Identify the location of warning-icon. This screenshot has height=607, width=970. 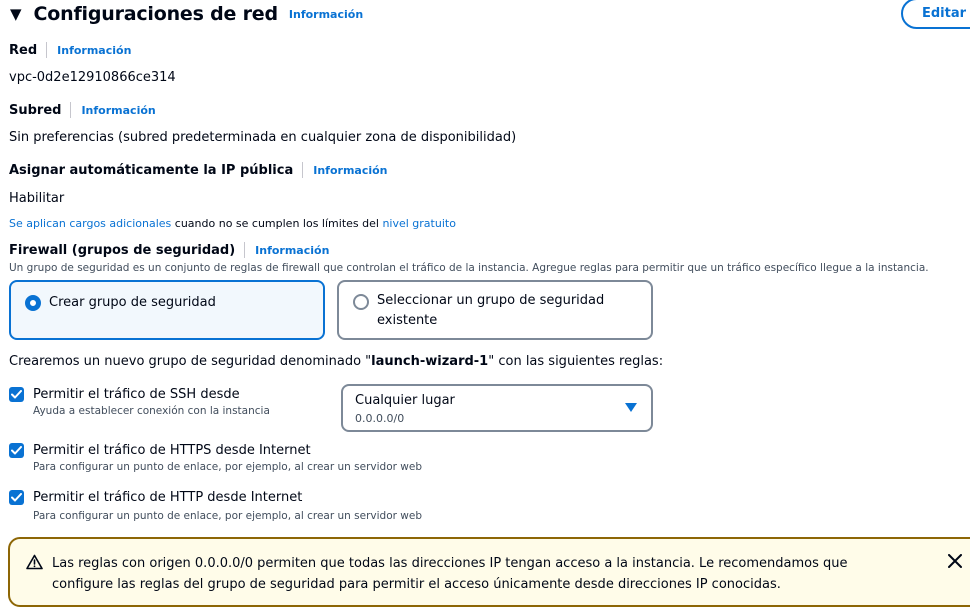
(34, 562).